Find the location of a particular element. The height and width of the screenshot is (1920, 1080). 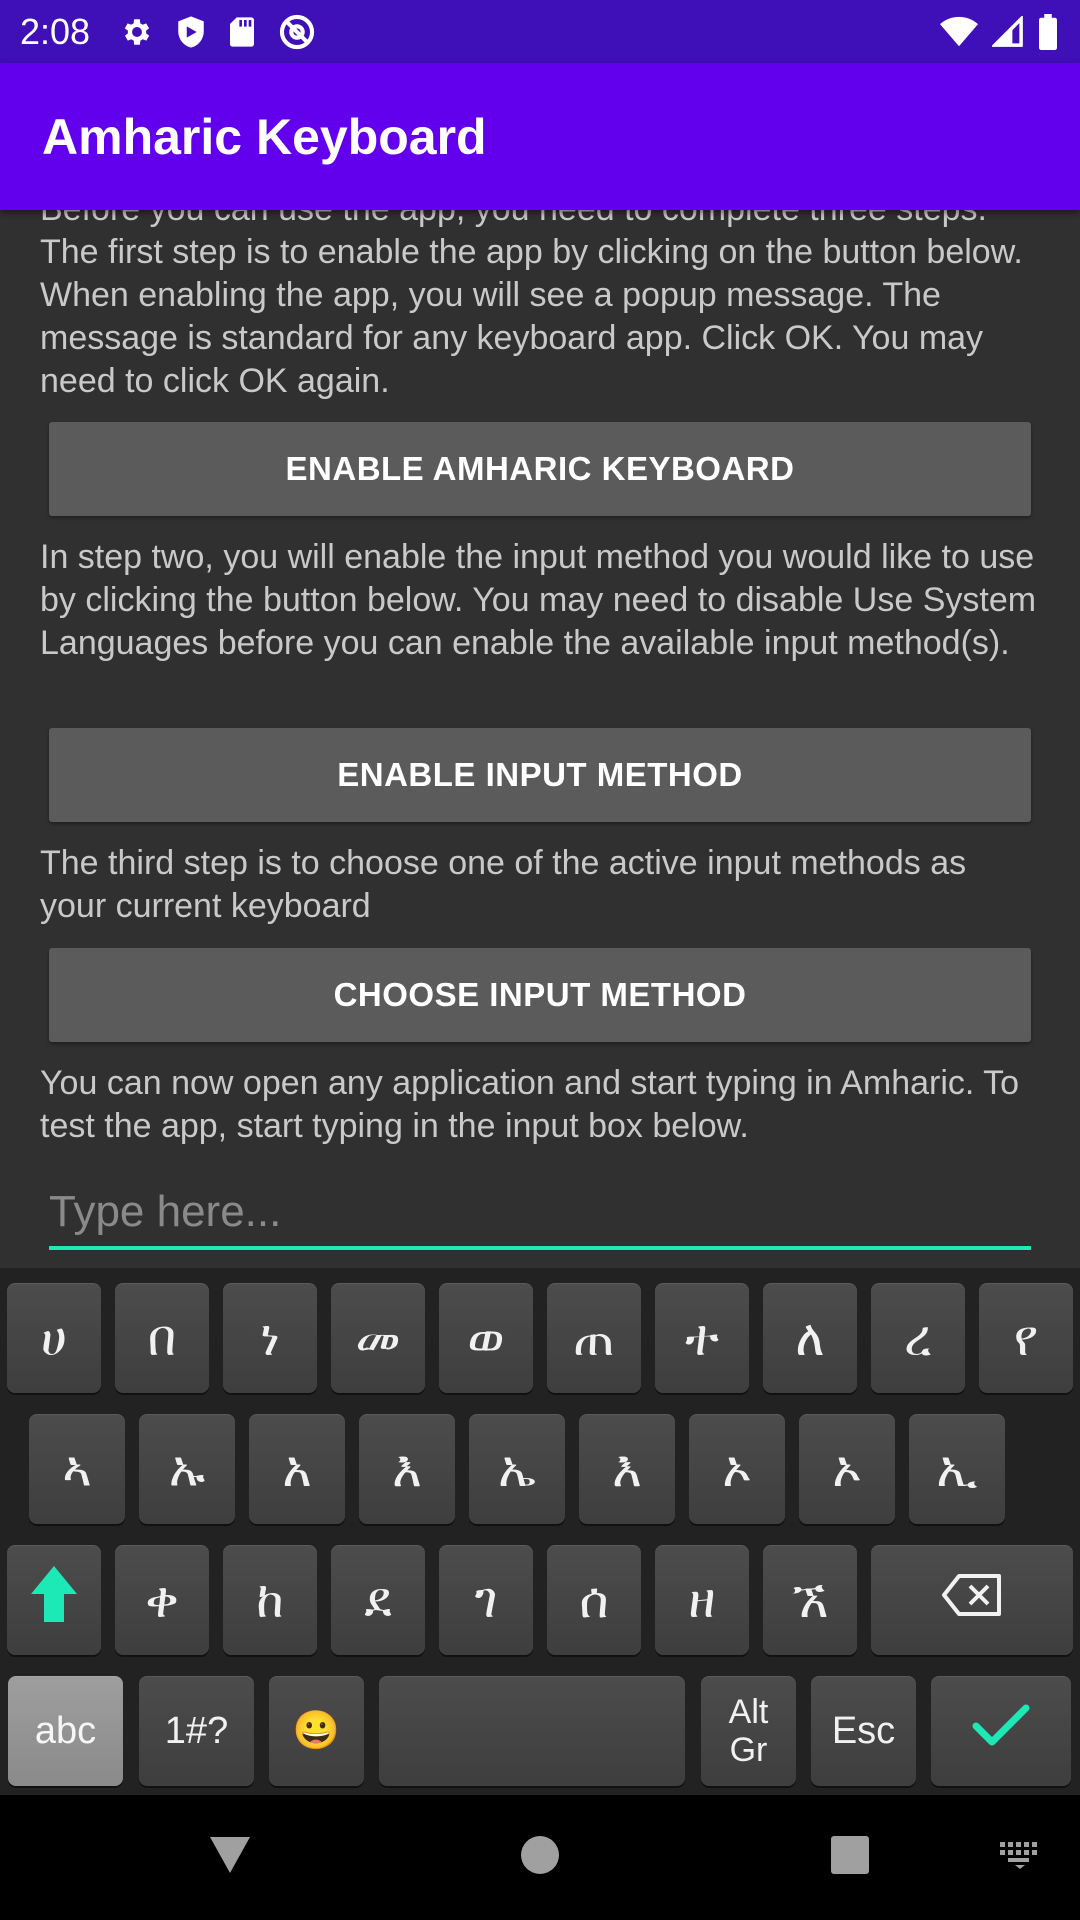

key-re: ረ is located at coordinates (918, 1338).